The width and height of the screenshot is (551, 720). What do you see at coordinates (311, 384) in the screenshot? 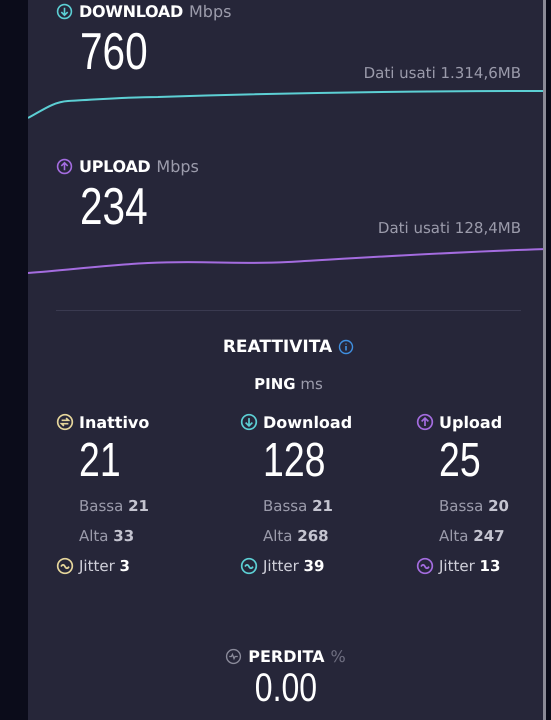
I see `unit-label: ms` at bounding box center [311, 384].